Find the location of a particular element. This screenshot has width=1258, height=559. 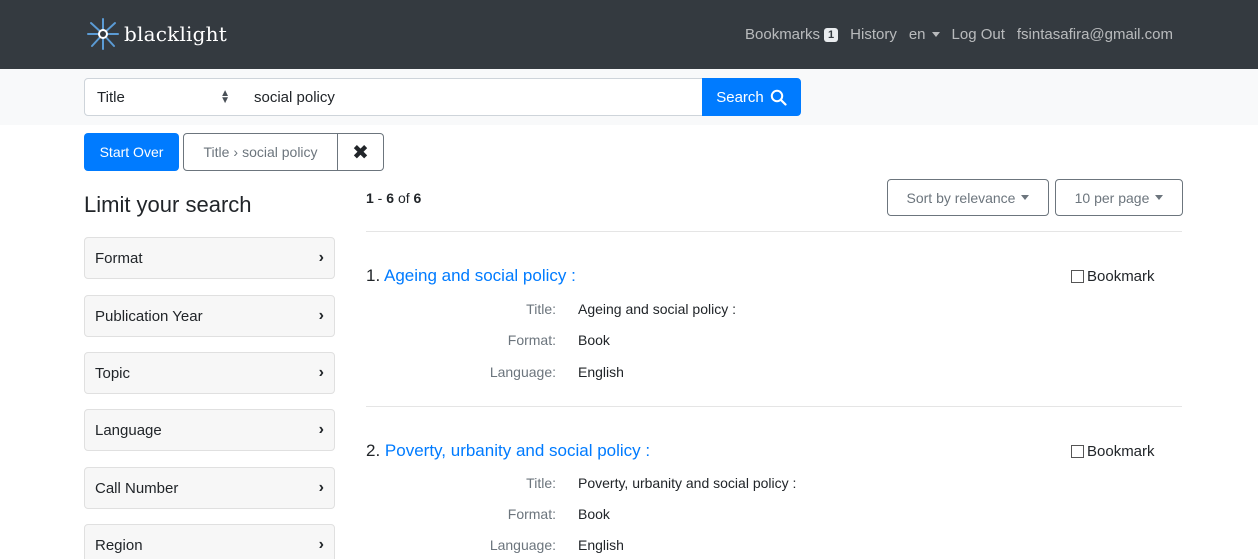

search-field-value: Title is located at coordinates (111, 97).